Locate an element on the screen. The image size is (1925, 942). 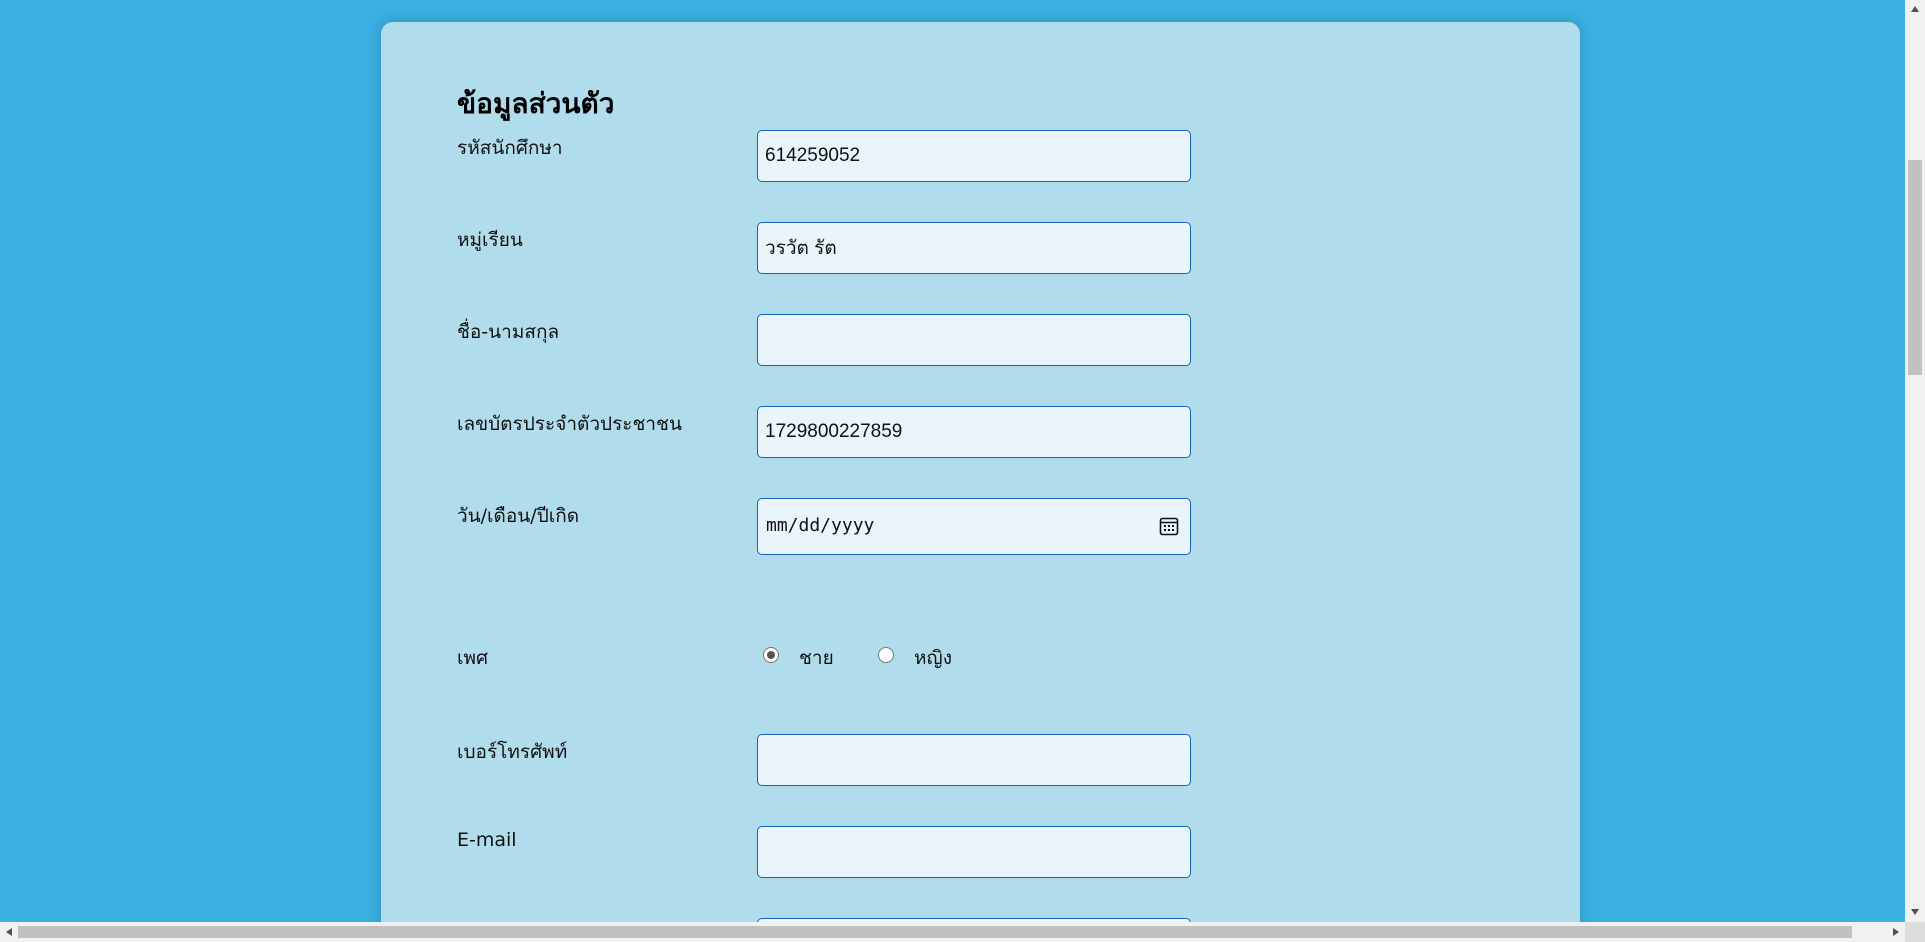
gender-male-radio is located at coordinates (771, 655).